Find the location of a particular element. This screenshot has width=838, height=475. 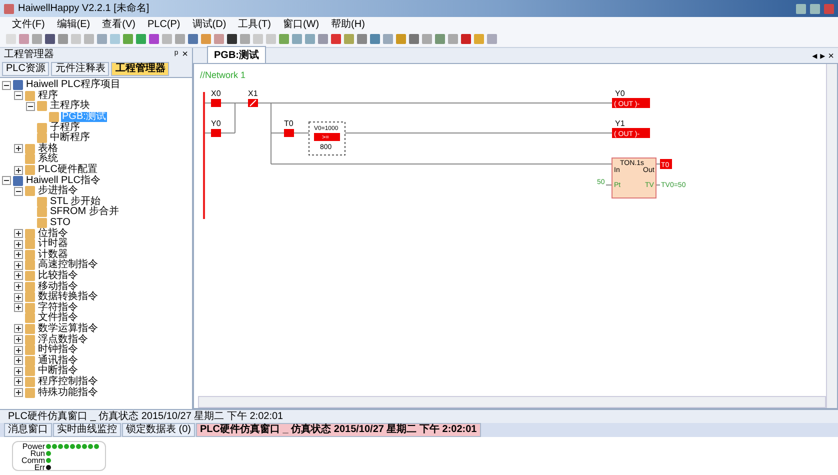

tree-item: 主程序块 is located at coordinates (70, 106).